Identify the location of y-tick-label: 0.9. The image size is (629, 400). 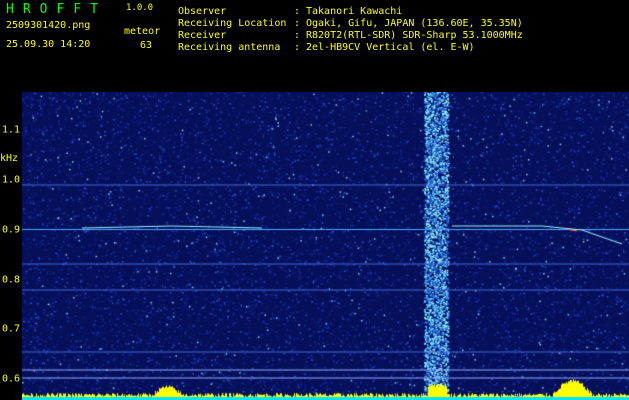
(11, 230).